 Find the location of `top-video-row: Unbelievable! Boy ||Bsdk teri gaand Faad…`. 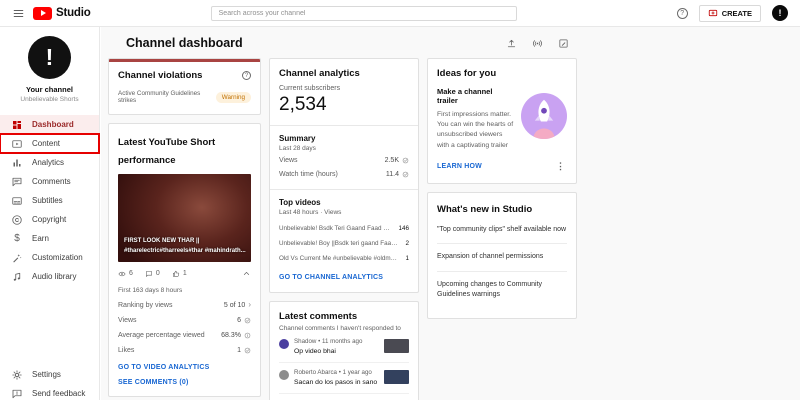

top-video-row: Unbelievable! Boy ||Bsdk teri gaand Faad… is located at coordinates (344, 243).